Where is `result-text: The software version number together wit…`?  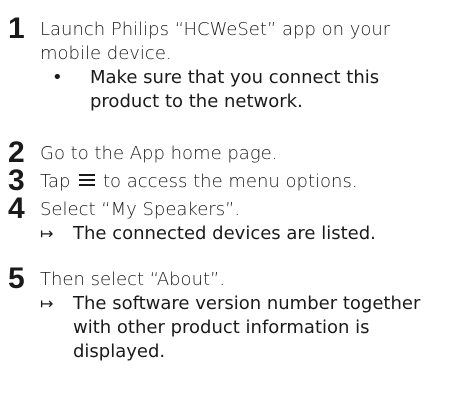
result-text: The software version number together wit… is located at coordinates (247, 327).